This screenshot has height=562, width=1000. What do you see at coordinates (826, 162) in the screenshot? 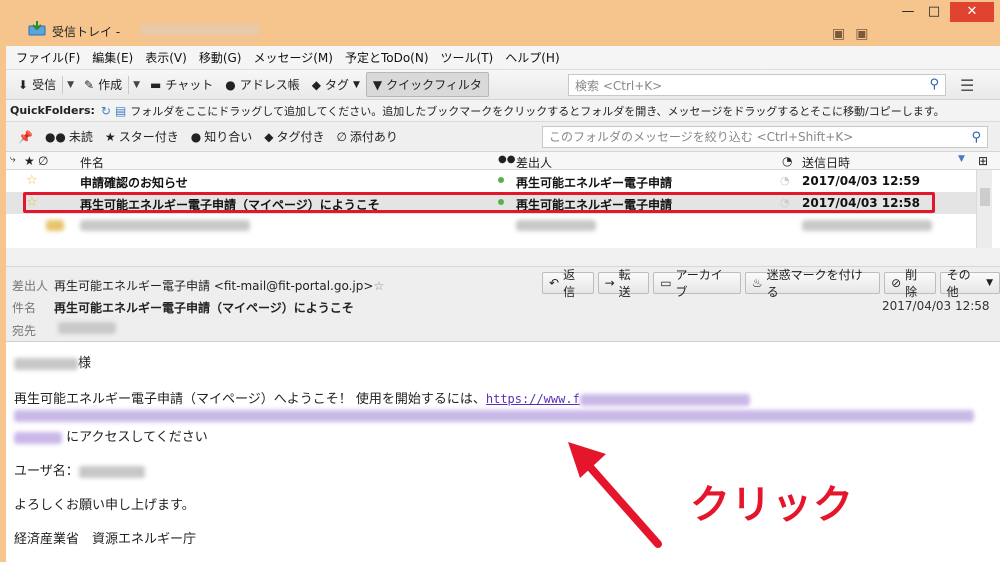
I see `column-date: 送信日時` at bounding box center [826, 162].